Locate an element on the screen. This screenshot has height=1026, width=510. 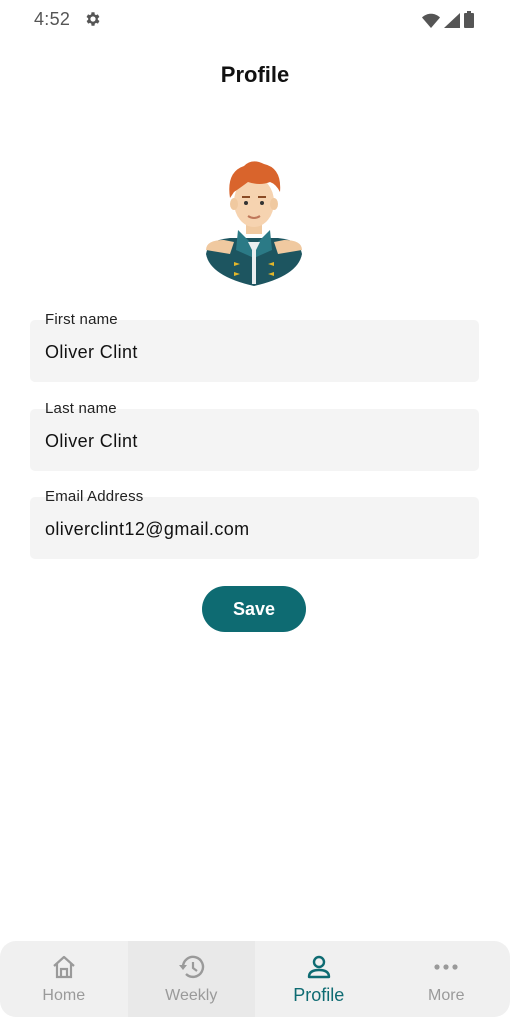
last-name-value: Oliver Clint is located at coordinates (91, 441).